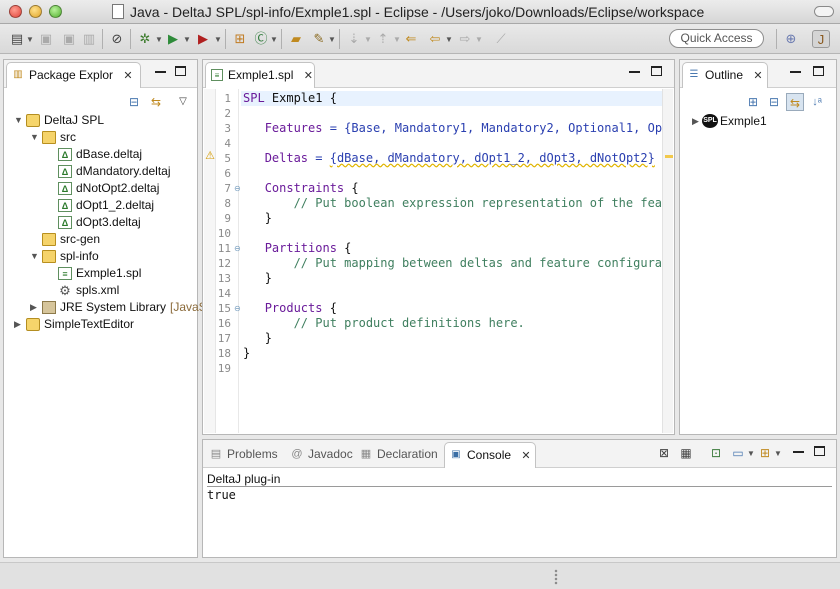 The height and width of the screenshot is (589, 840). What do you see at coordinates (55, 11) in the screenshot?
I see `window-zoom-button` at bounding box center [55, 11].